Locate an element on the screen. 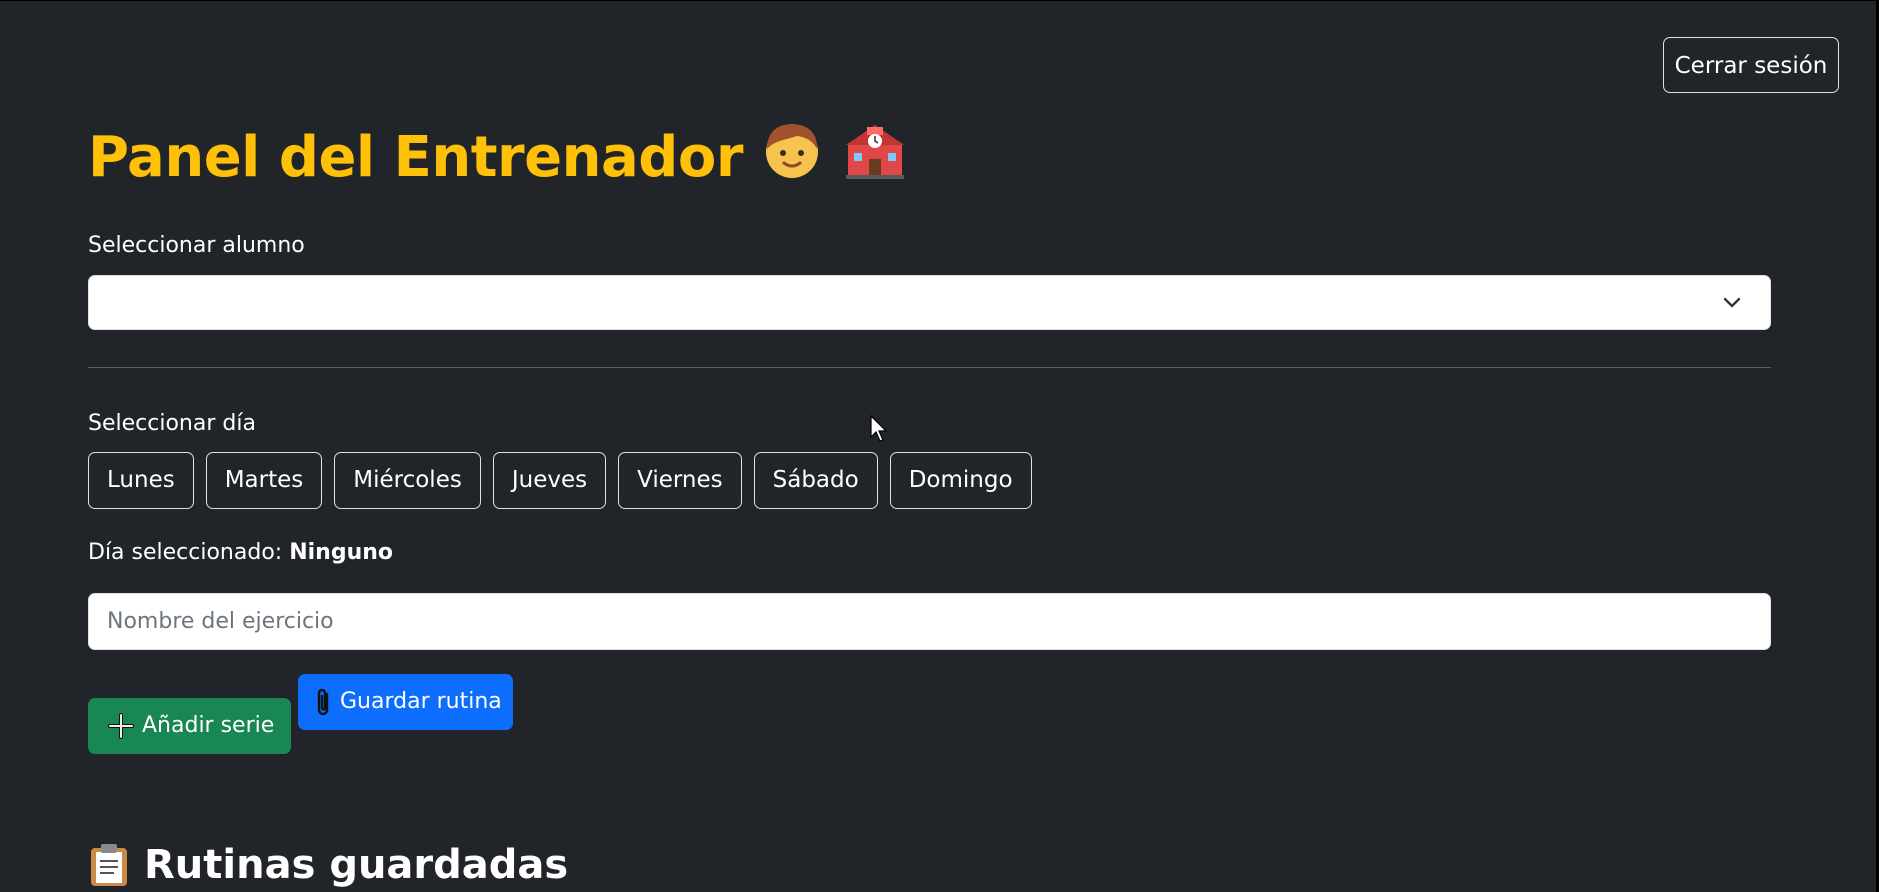  selected-day-status: Día seleccionado: Ninguno is located at coordinates (240, 553).